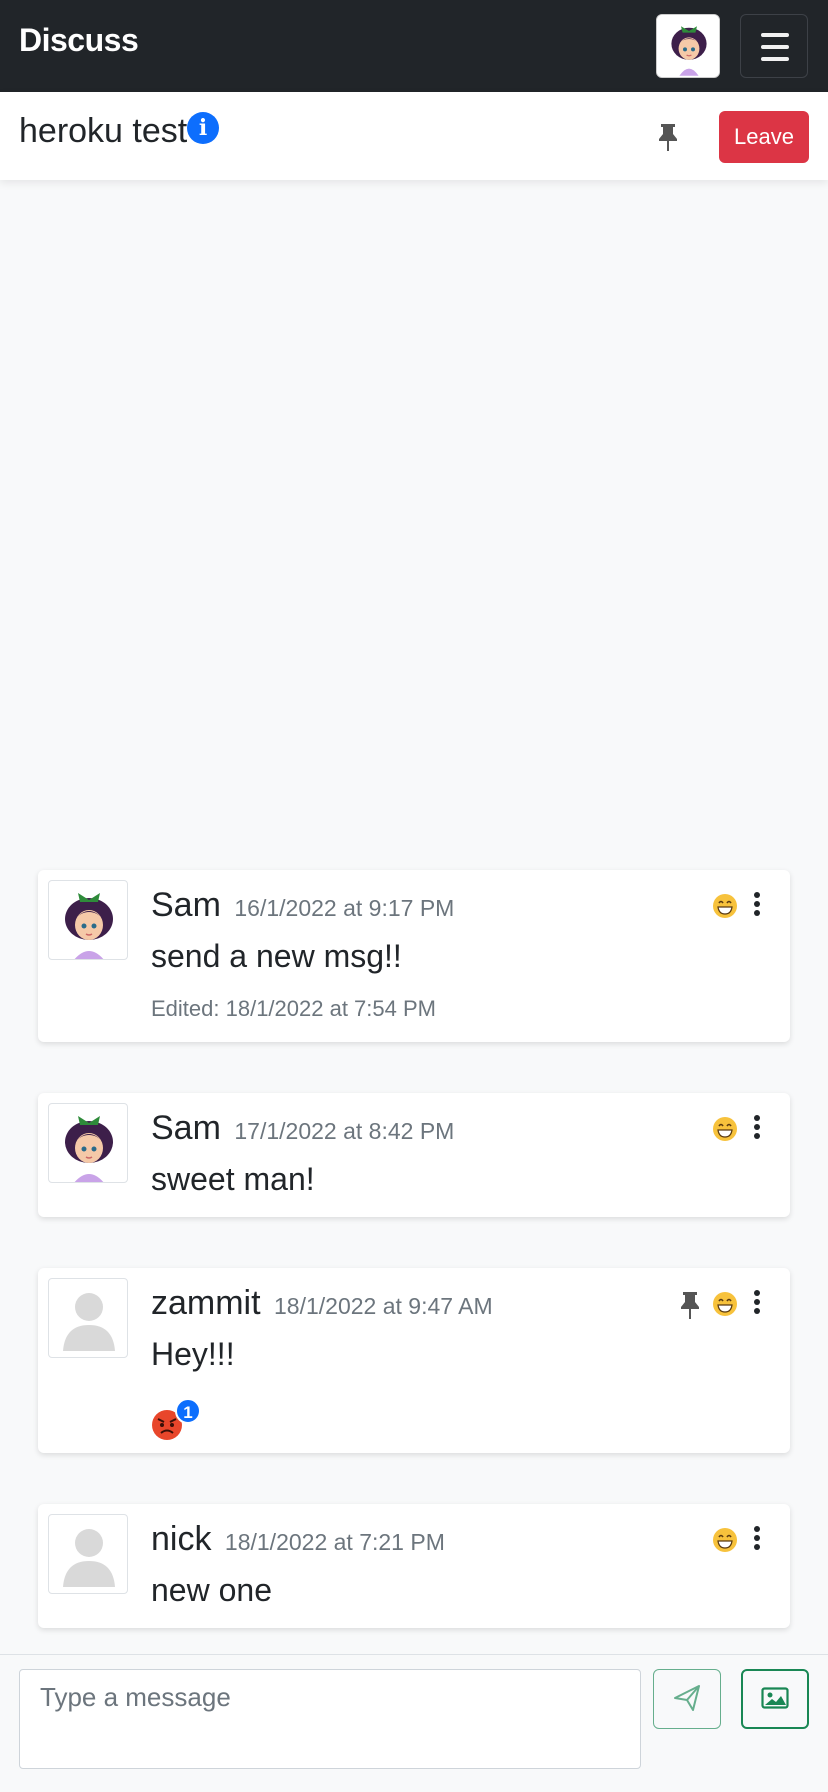 The width and height of the screenshot is (828, 1792). What do you see at coordinates (233, 1179) in the screenshot?
I see `message-text: sweet man!` at bounding box center [233, 1179].